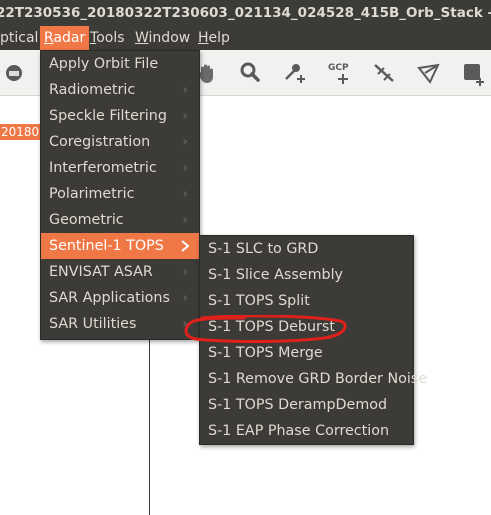  What do you see at coordinates (86, 220) in the screenshot?
I see `radar-item-label: Geometric` at bounding box center [86, 220].